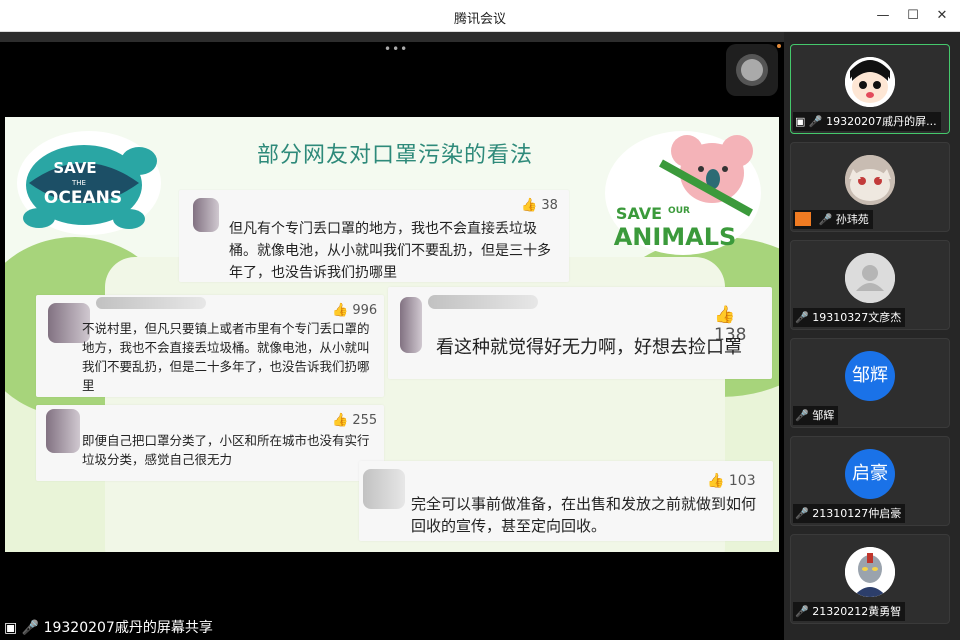 This screenshot has width=960, height=640. What do you see at coordinates (589, 347) in the screenshot?
I see `comment-text: 看这种就觉得好无力啊，好想去捡口罩` at bounding box center [589, 347].